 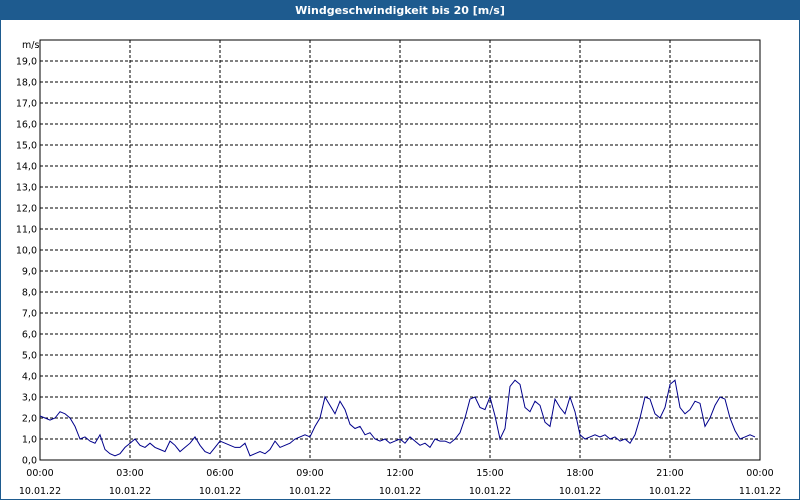 What do you see at coordinates (29, 461) in the screenshot?
I see `y-tick-label: 0,0` at bounding box center [29, 461].